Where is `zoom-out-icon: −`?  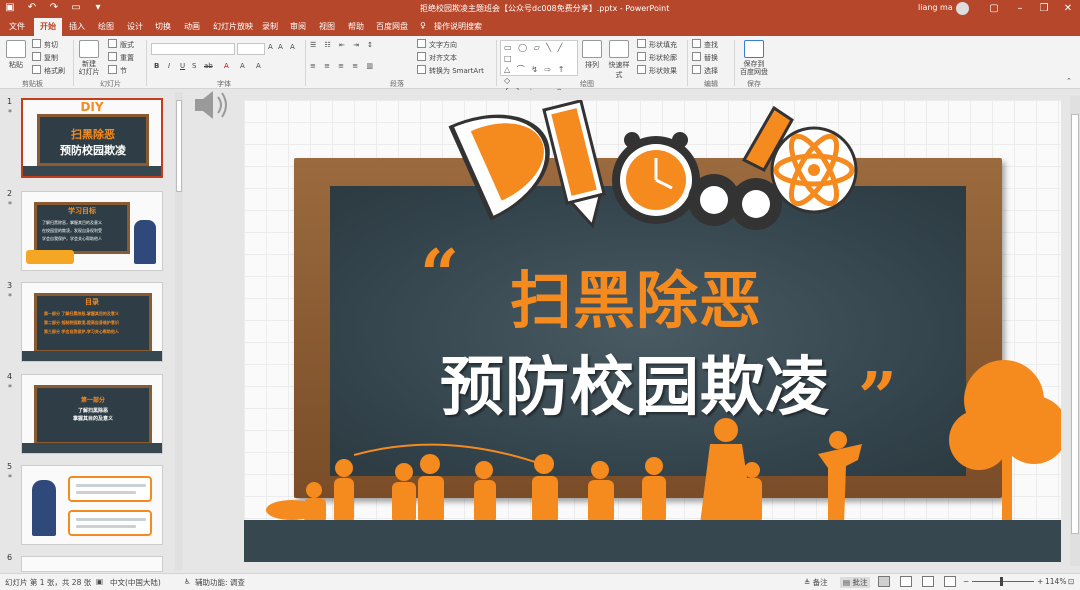 zoom-out-icon: − is located at coordinates (966, 581).